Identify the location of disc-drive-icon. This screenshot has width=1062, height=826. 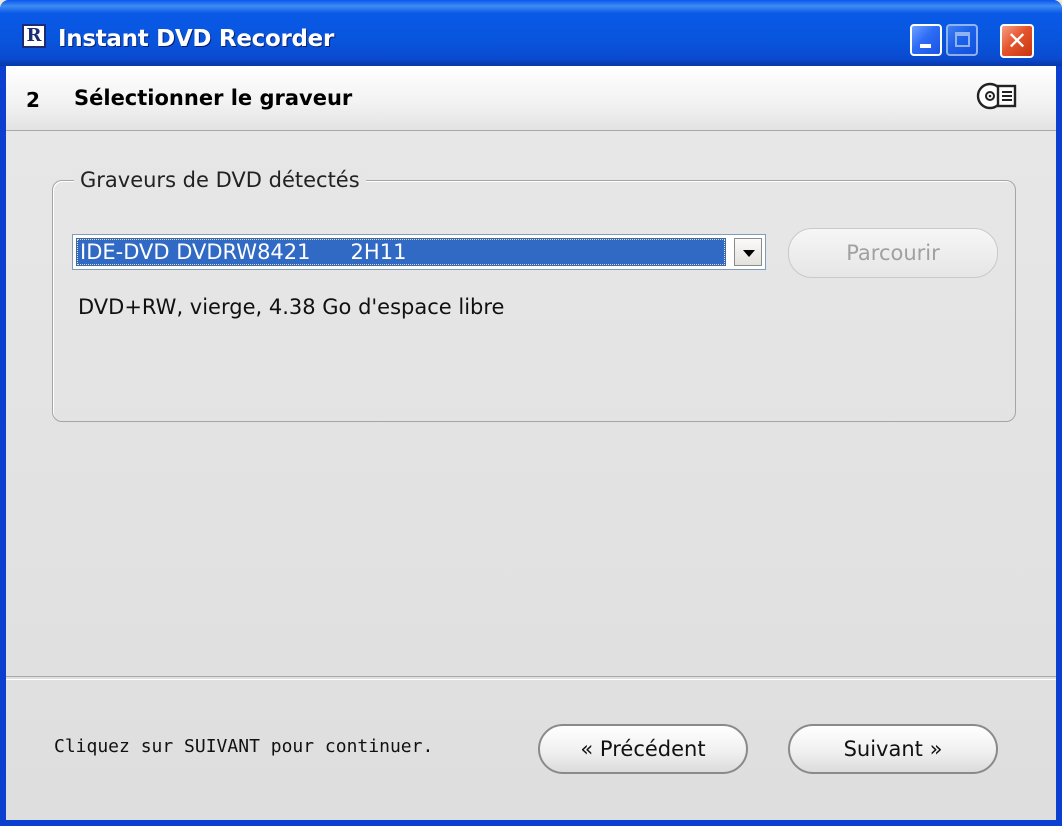
(996, 96).